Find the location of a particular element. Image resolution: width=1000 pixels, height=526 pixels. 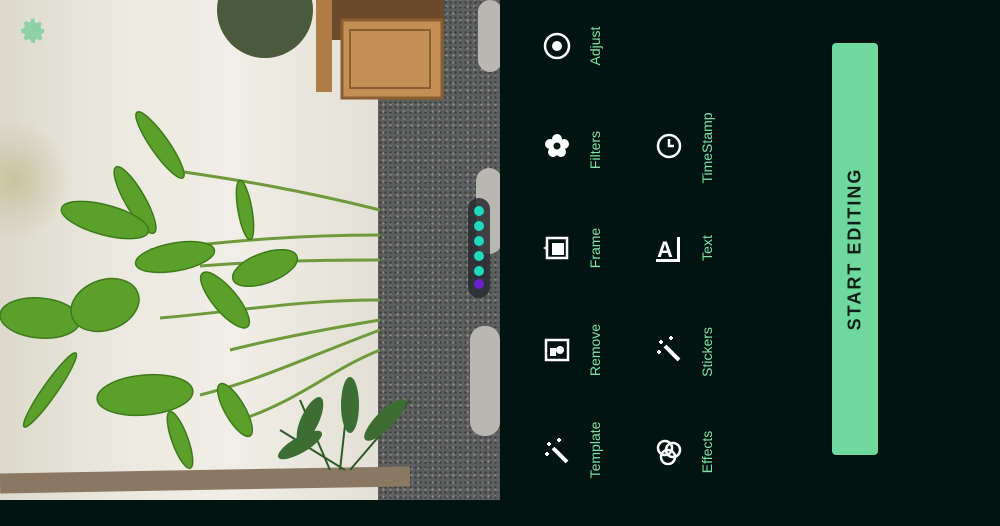

start-editing-label: START EDITING is located at coordinates (854, 249).